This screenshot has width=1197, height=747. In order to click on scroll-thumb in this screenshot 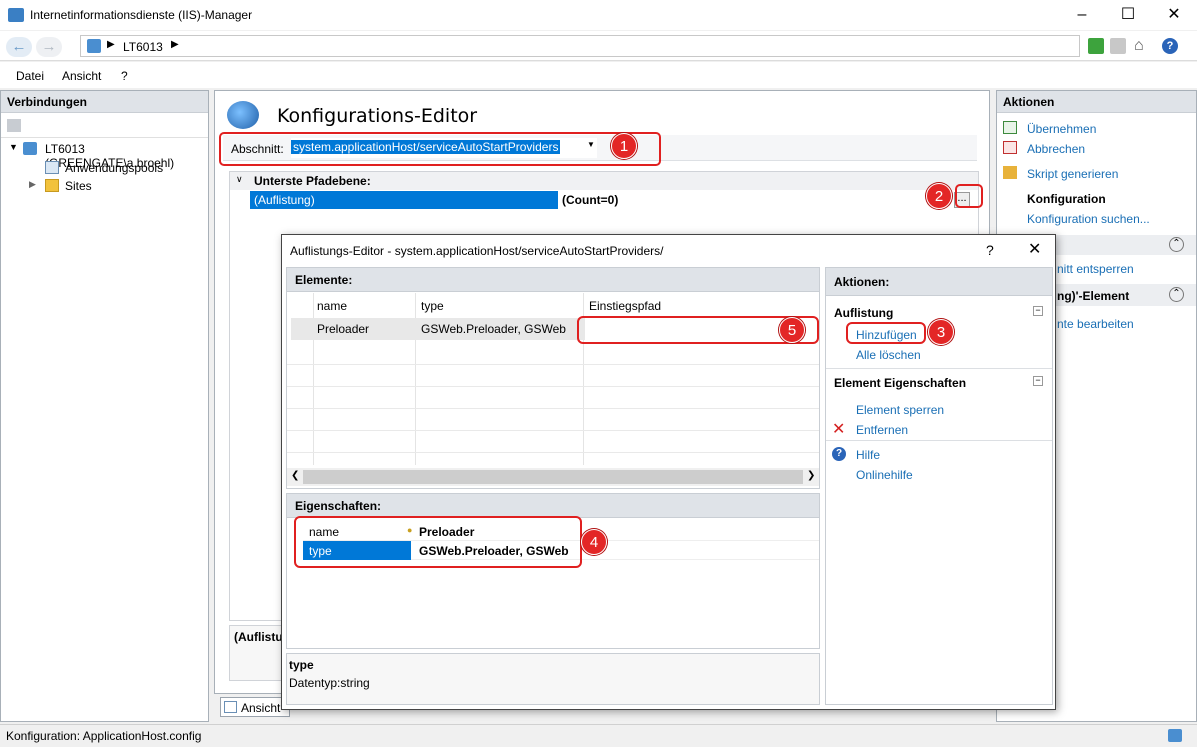, I will do `click(553, 477)`.